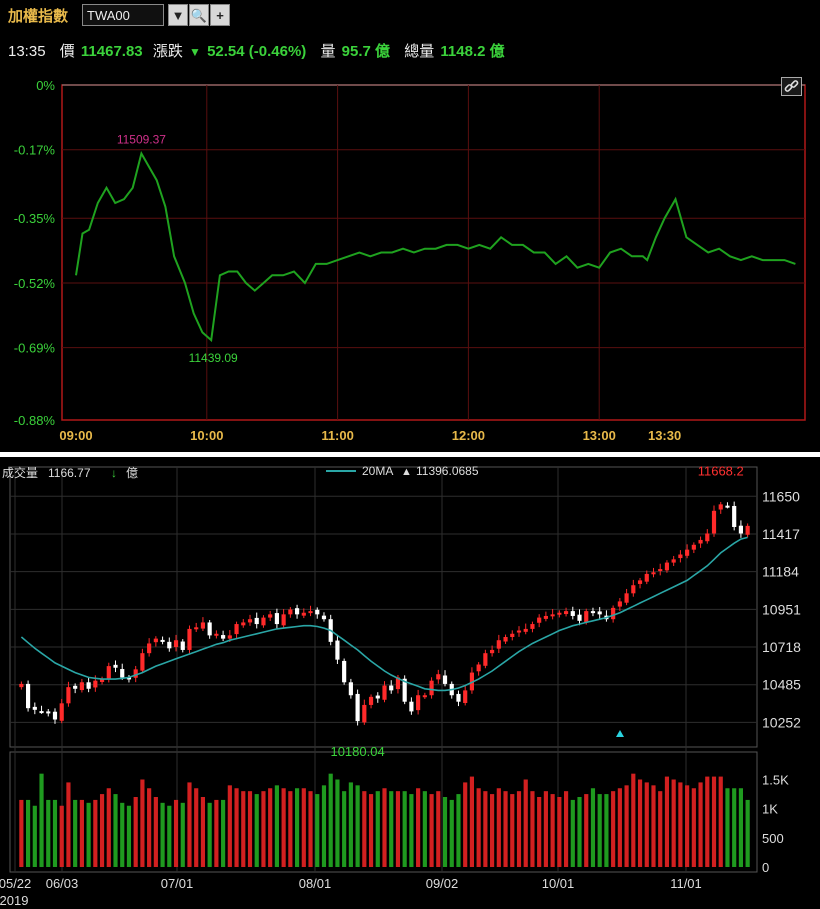 Image resolution: width=820 pixels, height=909 pixels. What do you see at coordinates (770, 809) in the screenshot?
I see `volume-tick-label: 1K` at bounding box center [770, 809].